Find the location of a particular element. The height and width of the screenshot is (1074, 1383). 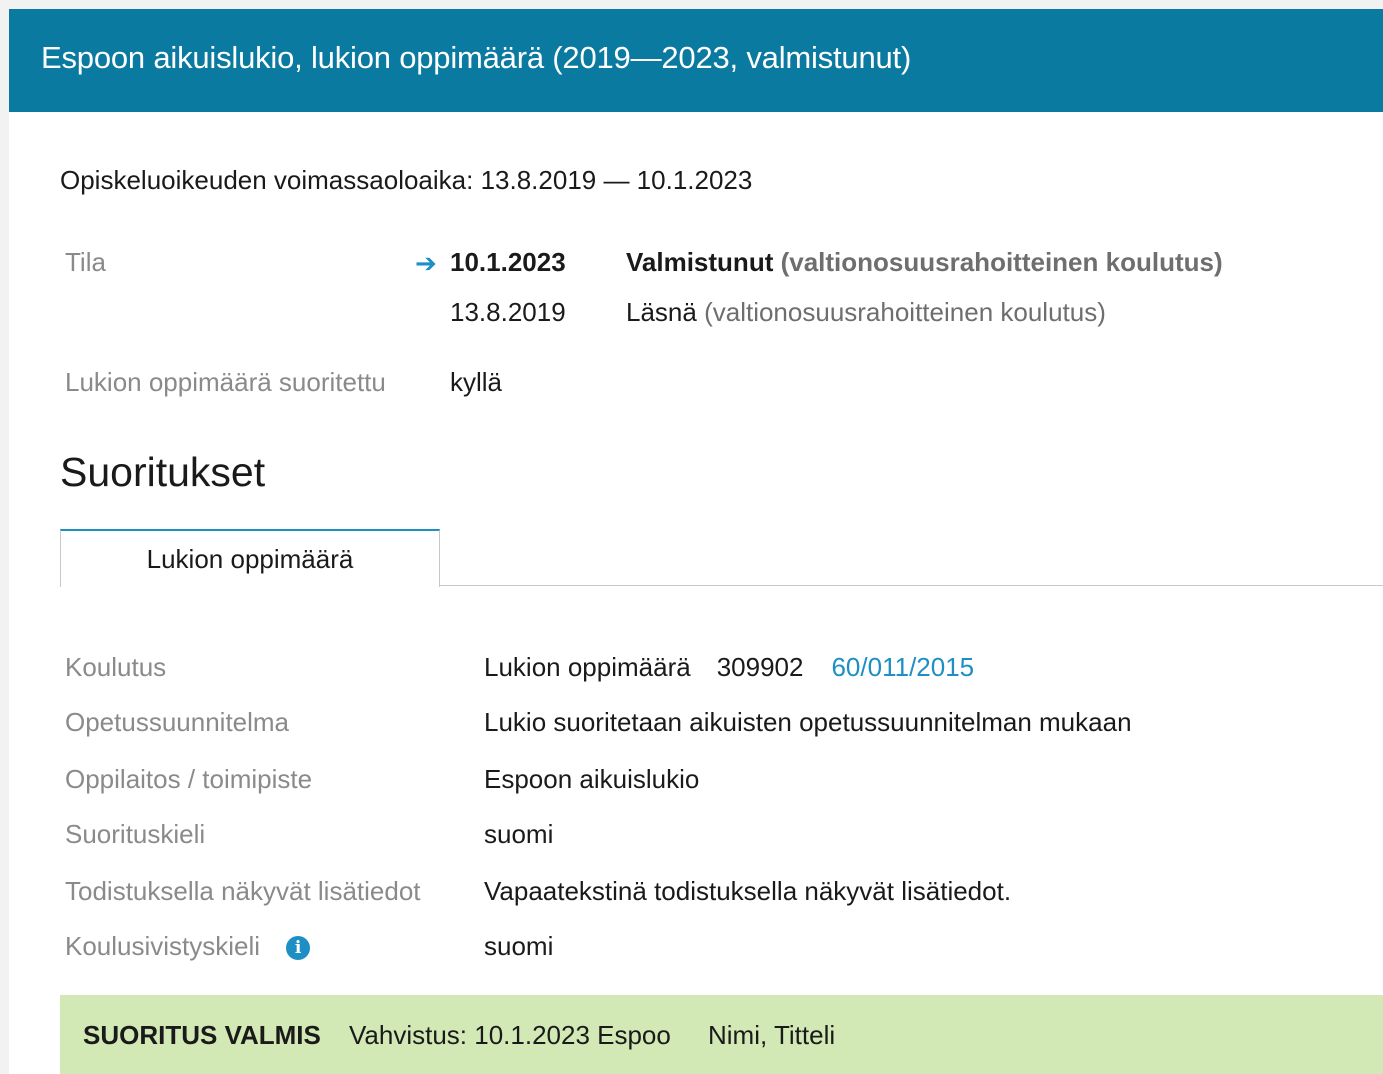

diaarinumero-link: 60/011/2015 is located at coordinates (902, 667).